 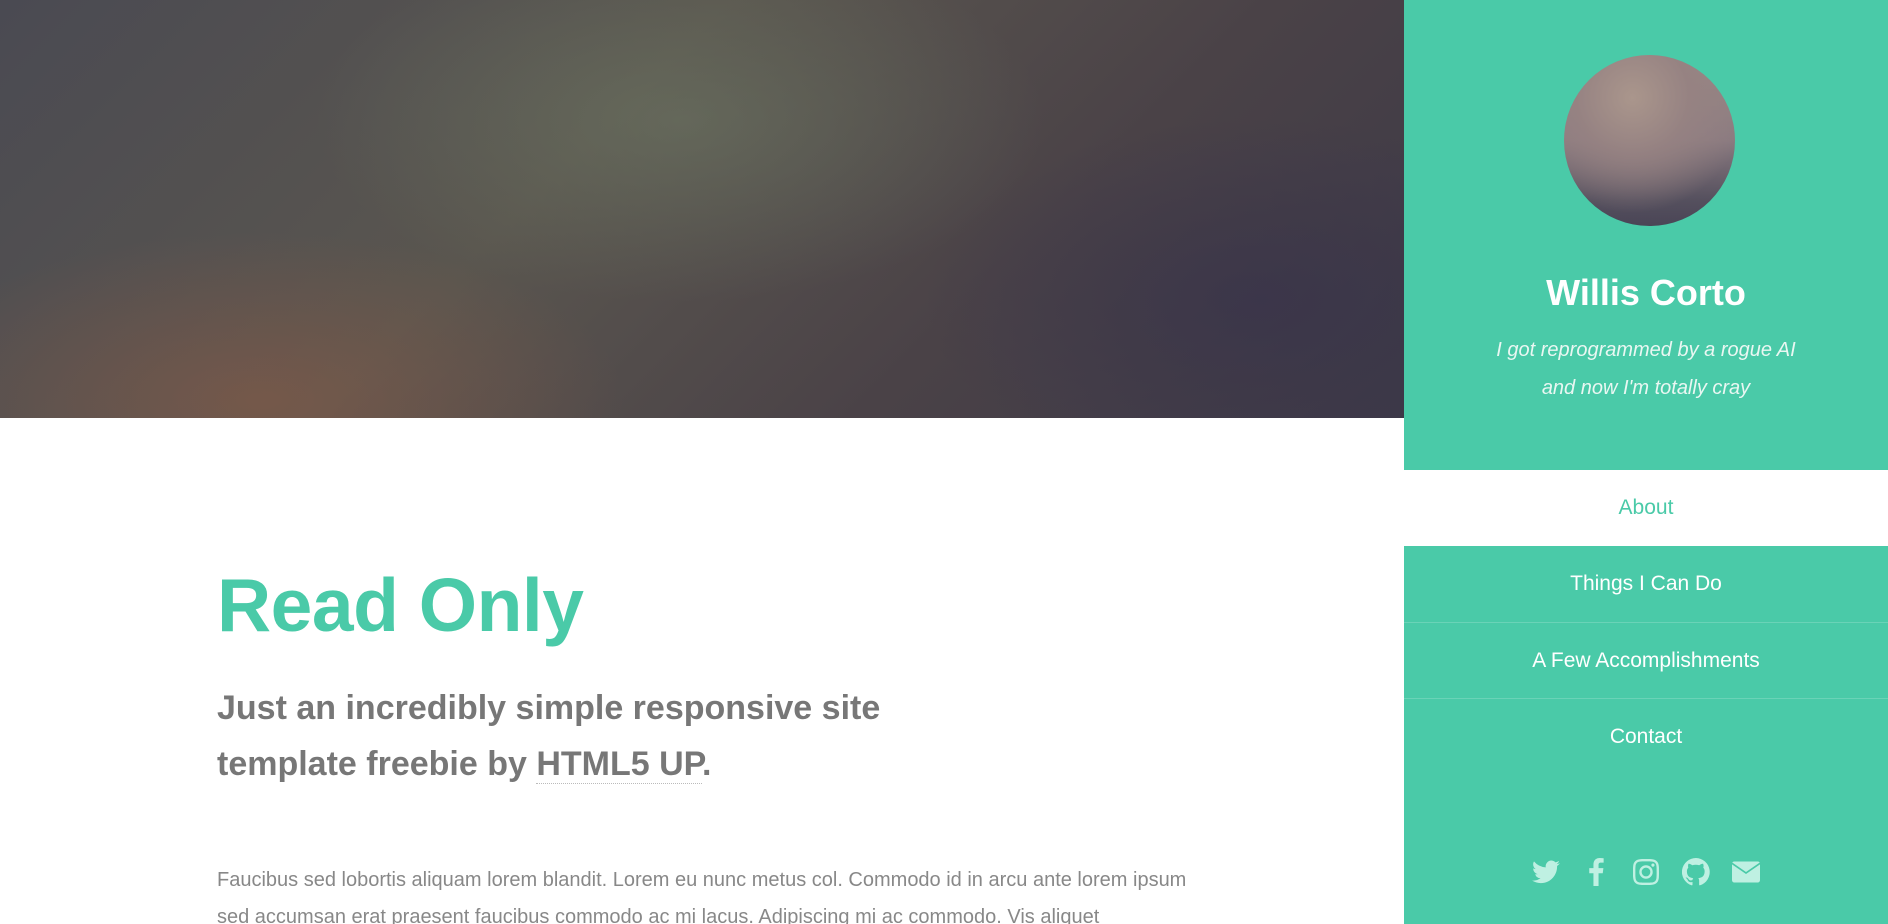 What do you see at coordinates (1646, 292) in the screenshot?
I see `profile-name: Willis Corto` at bounding box center [1646, 292].